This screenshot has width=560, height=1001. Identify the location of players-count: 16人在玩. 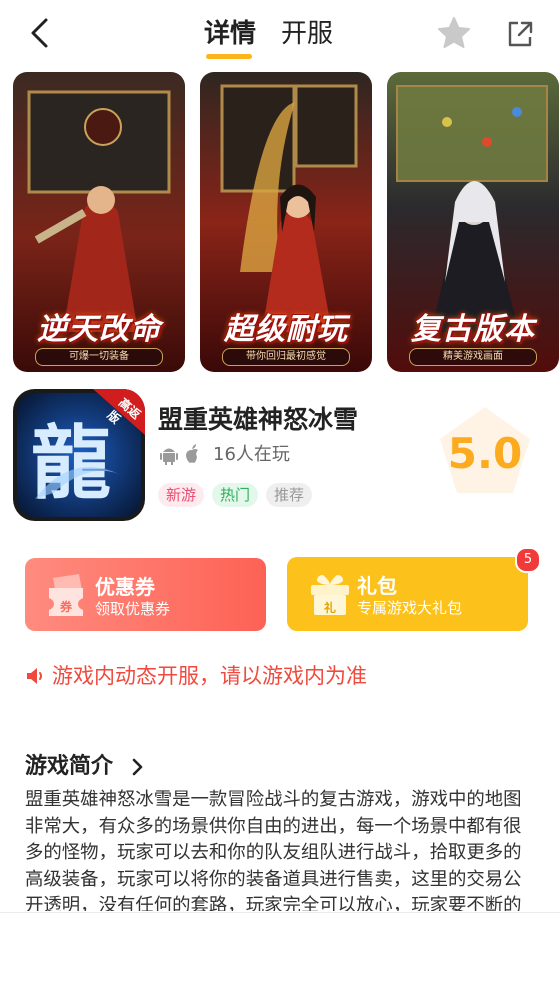
(251, 454).